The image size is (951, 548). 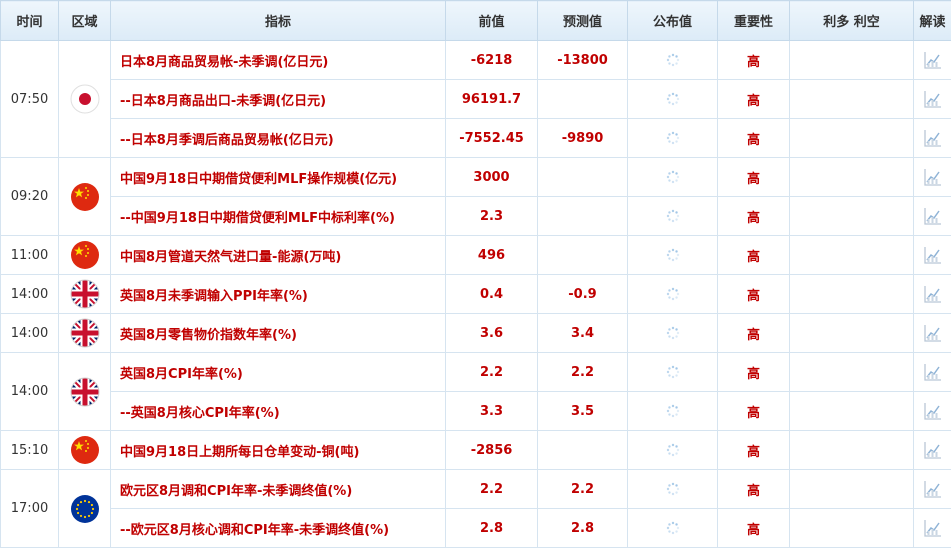 What do you see at coordinates (476, 489) in the screenshot?
I see `table-row: 17:00欧元区8月调和CPI年率-未季调终值(%)2.22.2高` at bounding box center [476, 489].